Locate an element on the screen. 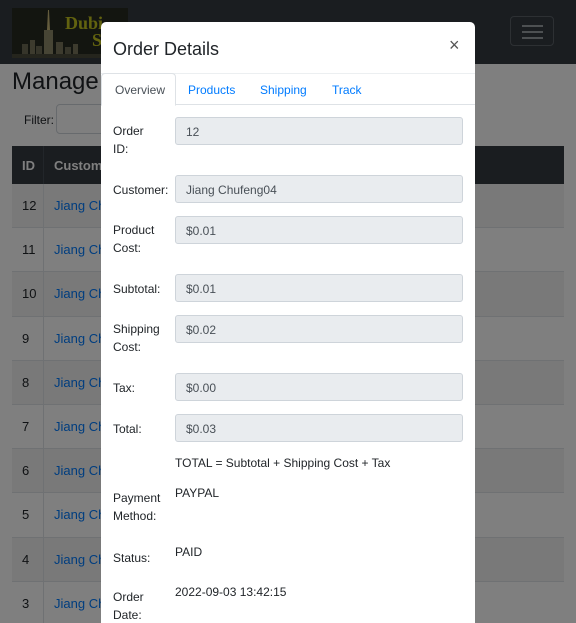 This screenshot has width=576, height=623. tab-products: Products is located at coordinates (211, 90).